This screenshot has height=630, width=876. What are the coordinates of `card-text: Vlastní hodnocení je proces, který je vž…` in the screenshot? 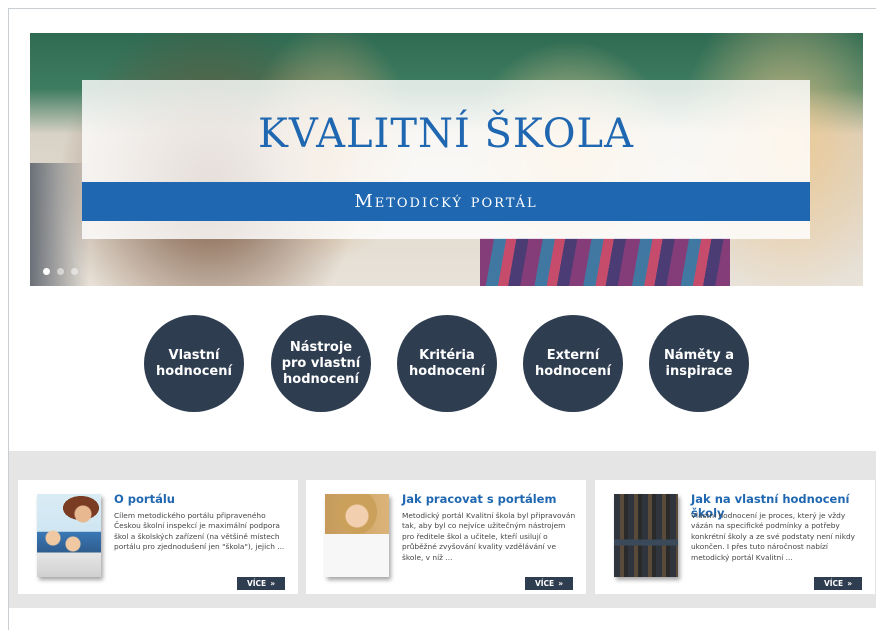 It's located at (773, 536).